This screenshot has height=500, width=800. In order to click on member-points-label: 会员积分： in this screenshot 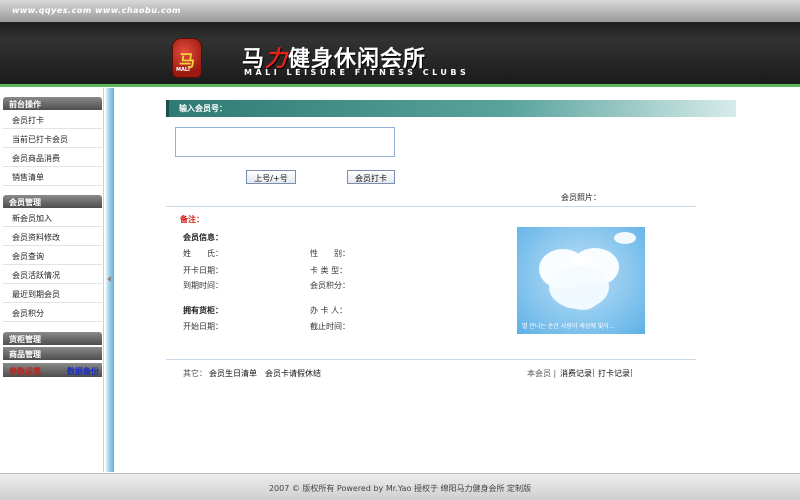, I will do `click(330, 285)`.